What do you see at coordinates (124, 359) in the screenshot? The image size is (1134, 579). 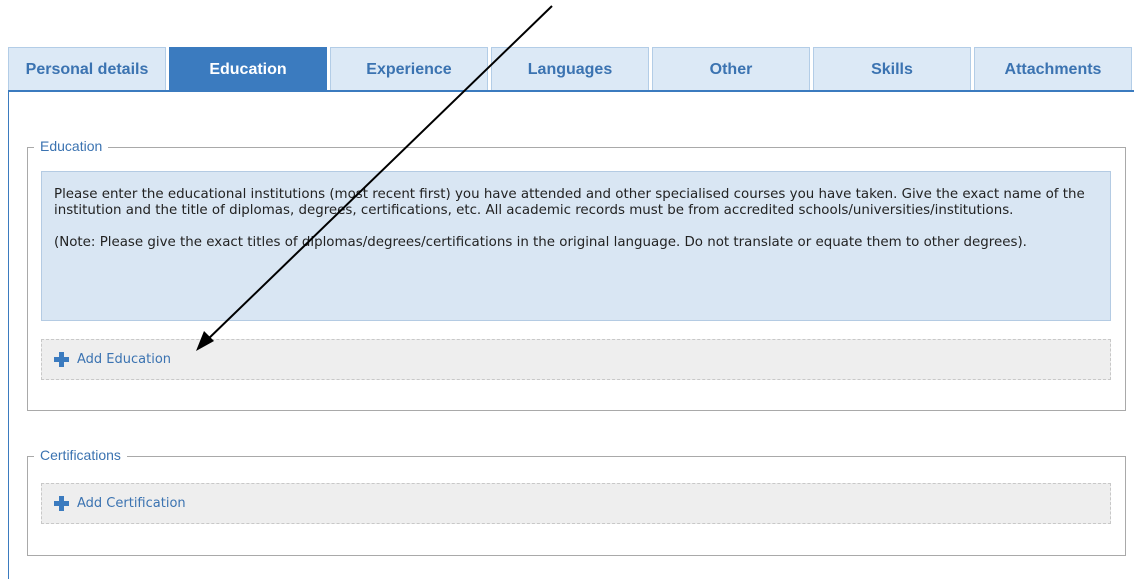 I see `add-education-label: Add Education` at bounding box center [124, 359].